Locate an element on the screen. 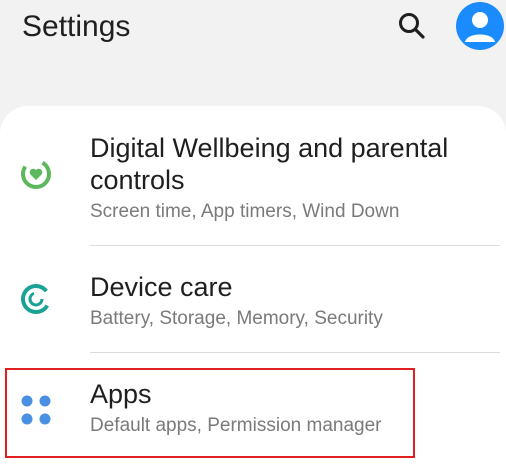 This screenshot has height=466, width=506. search-button is located at coordinates (412, 26).